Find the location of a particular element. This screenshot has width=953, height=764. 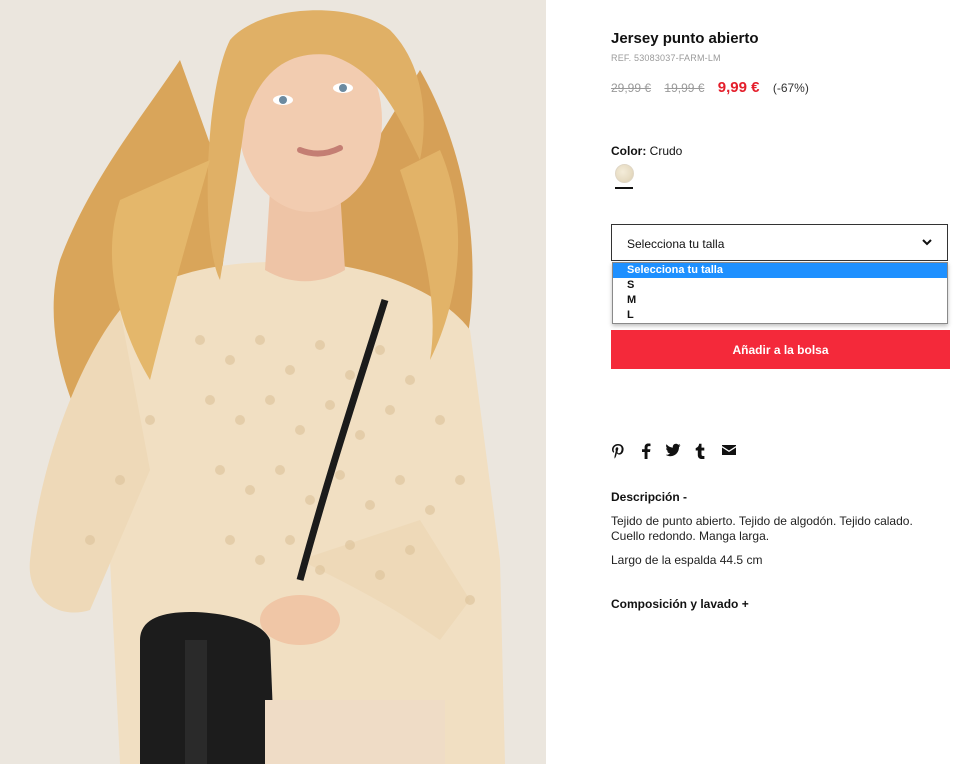

size-option: L is located at coordinates (780, 315).